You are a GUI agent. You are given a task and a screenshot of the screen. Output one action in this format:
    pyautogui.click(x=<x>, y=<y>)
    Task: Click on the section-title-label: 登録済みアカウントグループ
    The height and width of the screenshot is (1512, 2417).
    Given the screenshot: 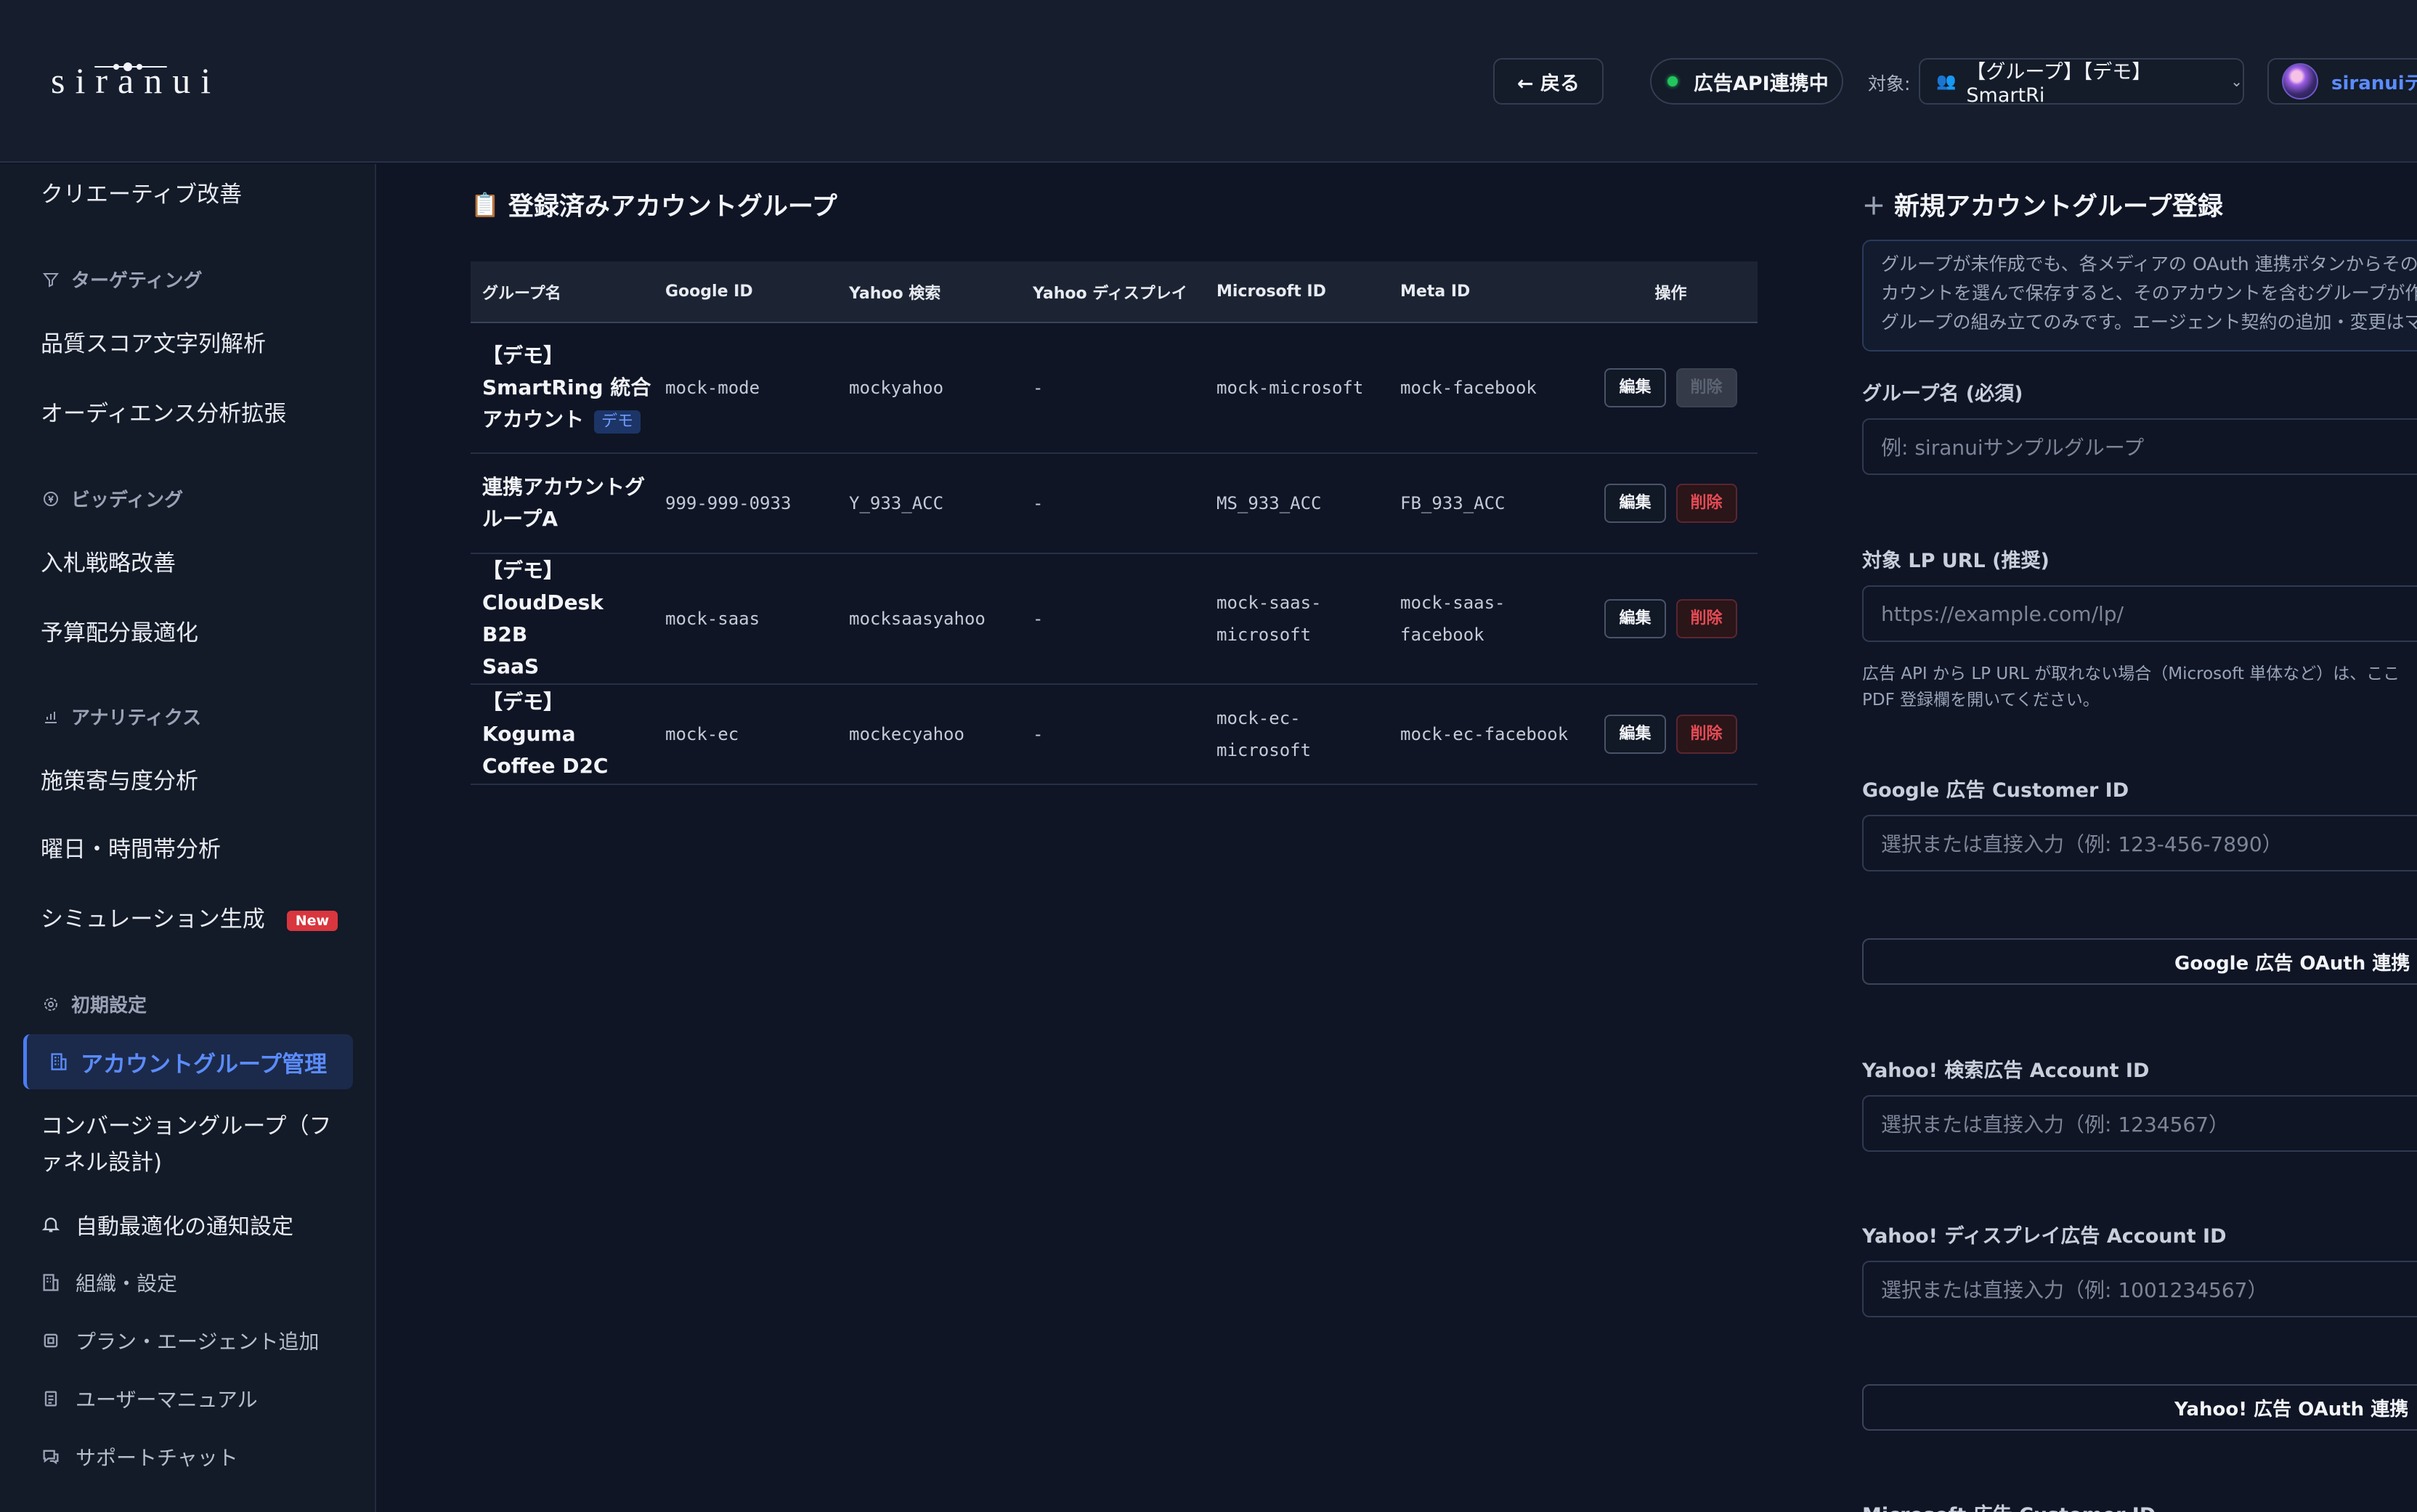 What is the action you would take?
    pyautogui.click(x=672, y=206)
    